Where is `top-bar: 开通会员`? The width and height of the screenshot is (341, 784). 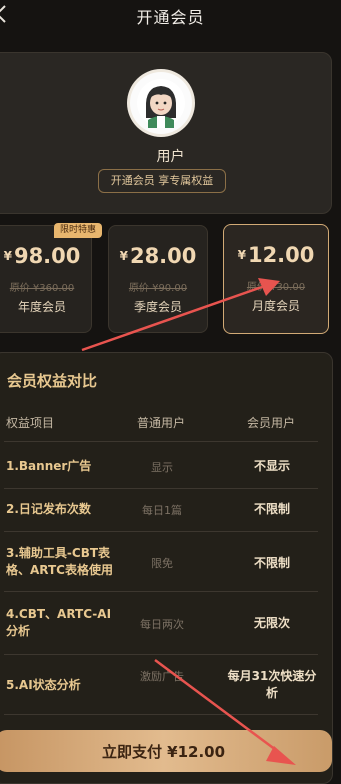
top-bar: 开通会员 is located at coordinates (170, 15).